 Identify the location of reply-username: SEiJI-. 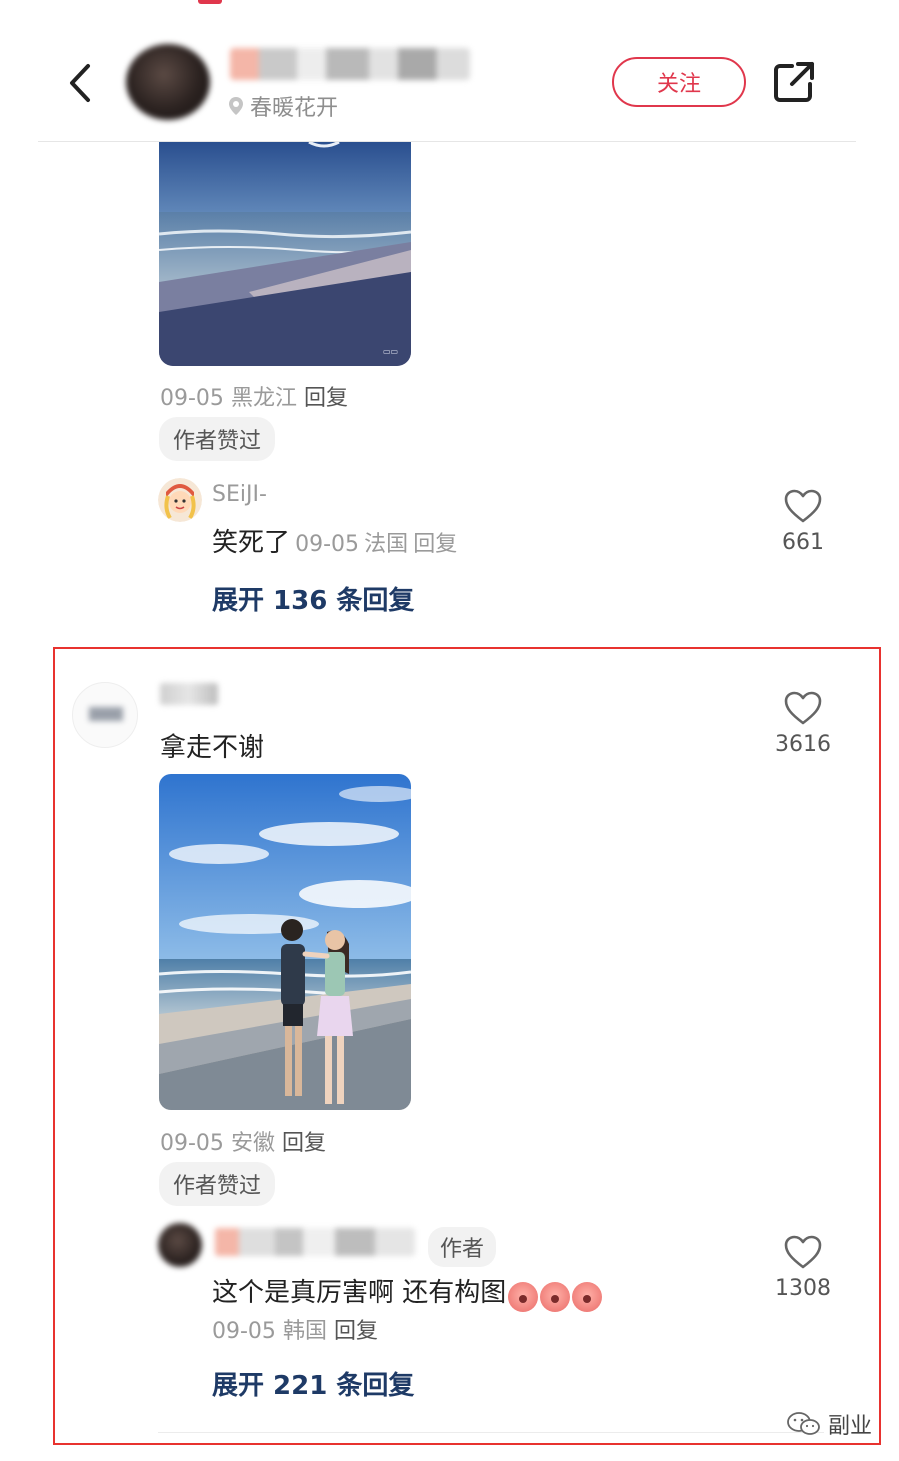
(239, 494).